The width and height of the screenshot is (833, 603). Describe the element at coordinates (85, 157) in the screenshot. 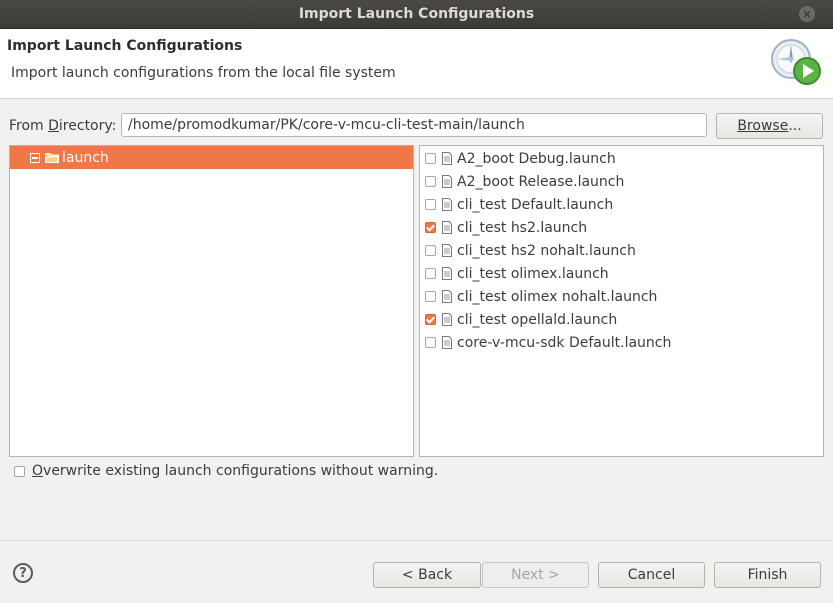

I see `tree-item-label: launch` at that location.